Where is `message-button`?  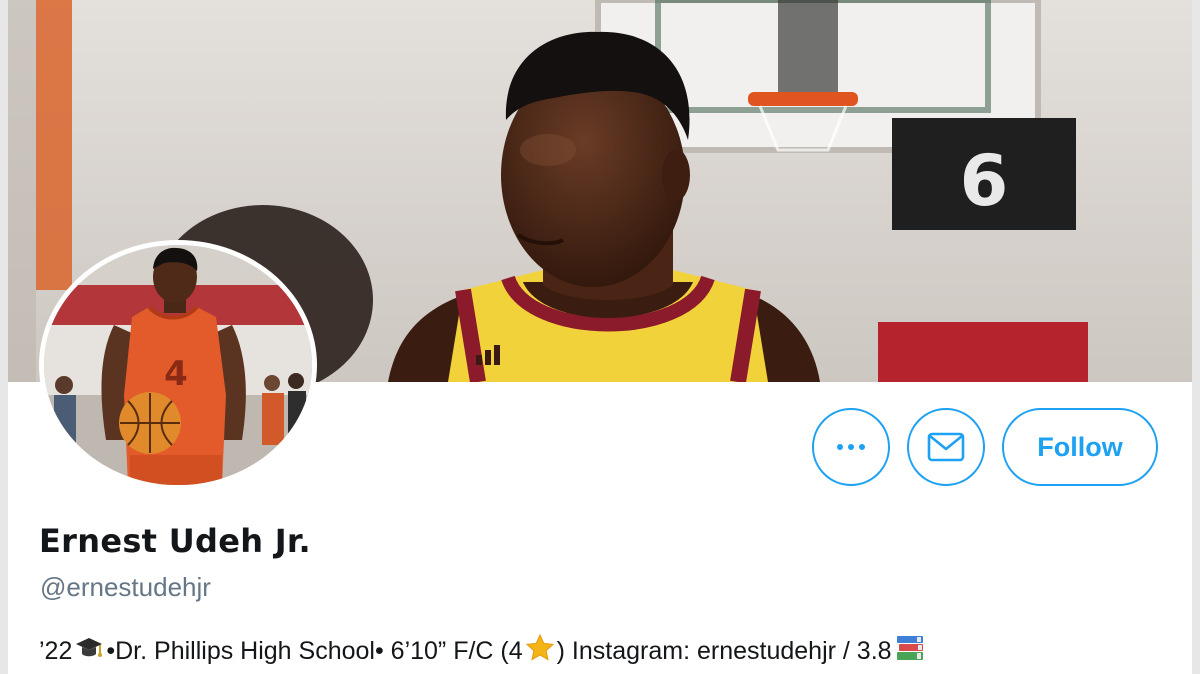
message-button is located at coordinates (946, 447).